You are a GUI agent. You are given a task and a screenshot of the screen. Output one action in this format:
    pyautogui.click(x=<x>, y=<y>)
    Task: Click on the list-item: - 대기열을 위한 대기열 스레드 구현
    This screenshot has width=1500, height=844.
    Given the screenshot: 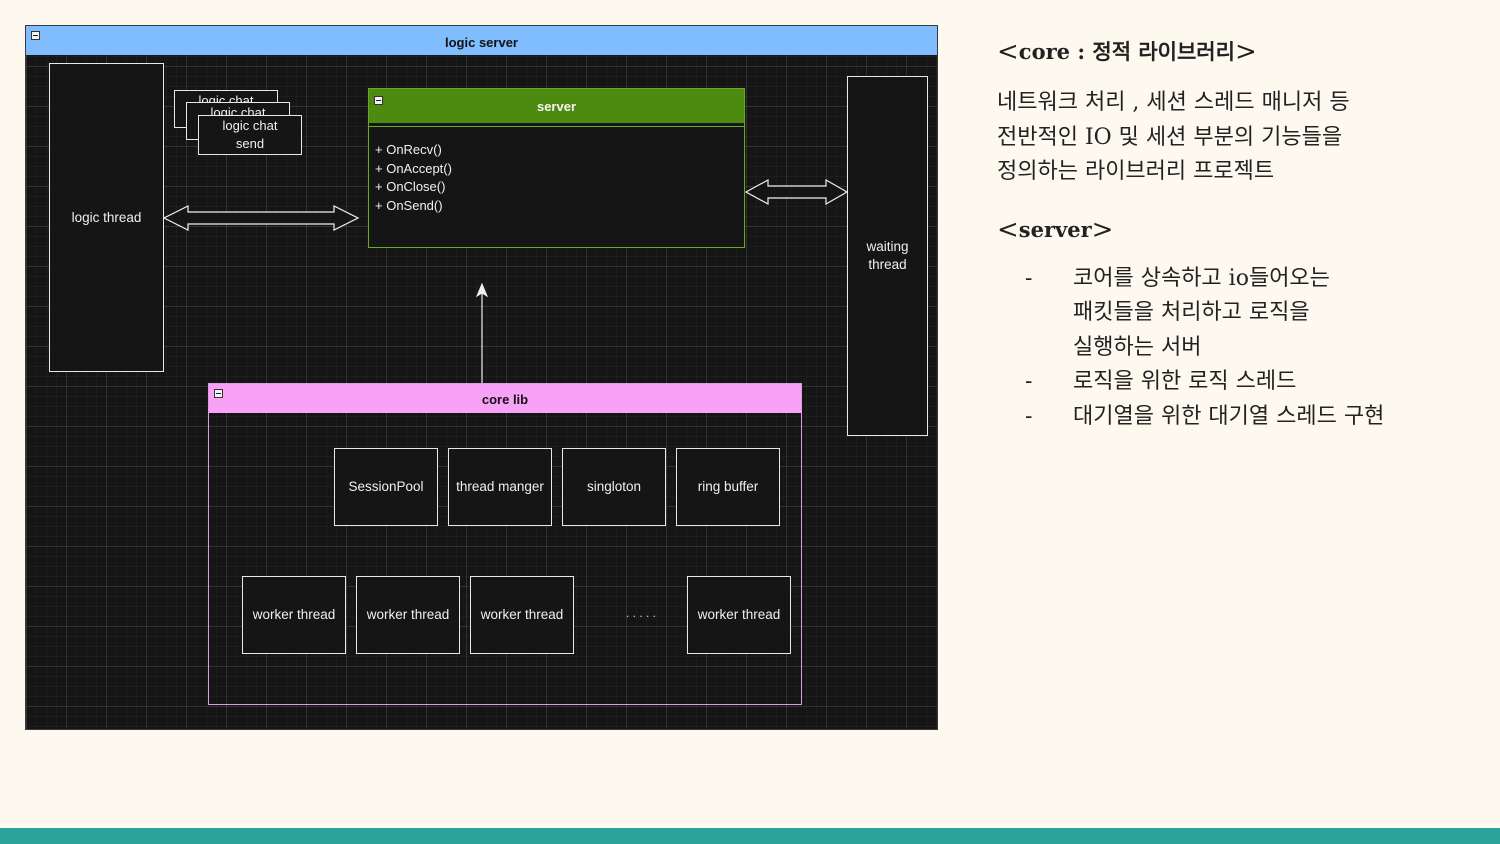 What is the action you would take?
    pyautogui.click(x=1237, y=417)
    